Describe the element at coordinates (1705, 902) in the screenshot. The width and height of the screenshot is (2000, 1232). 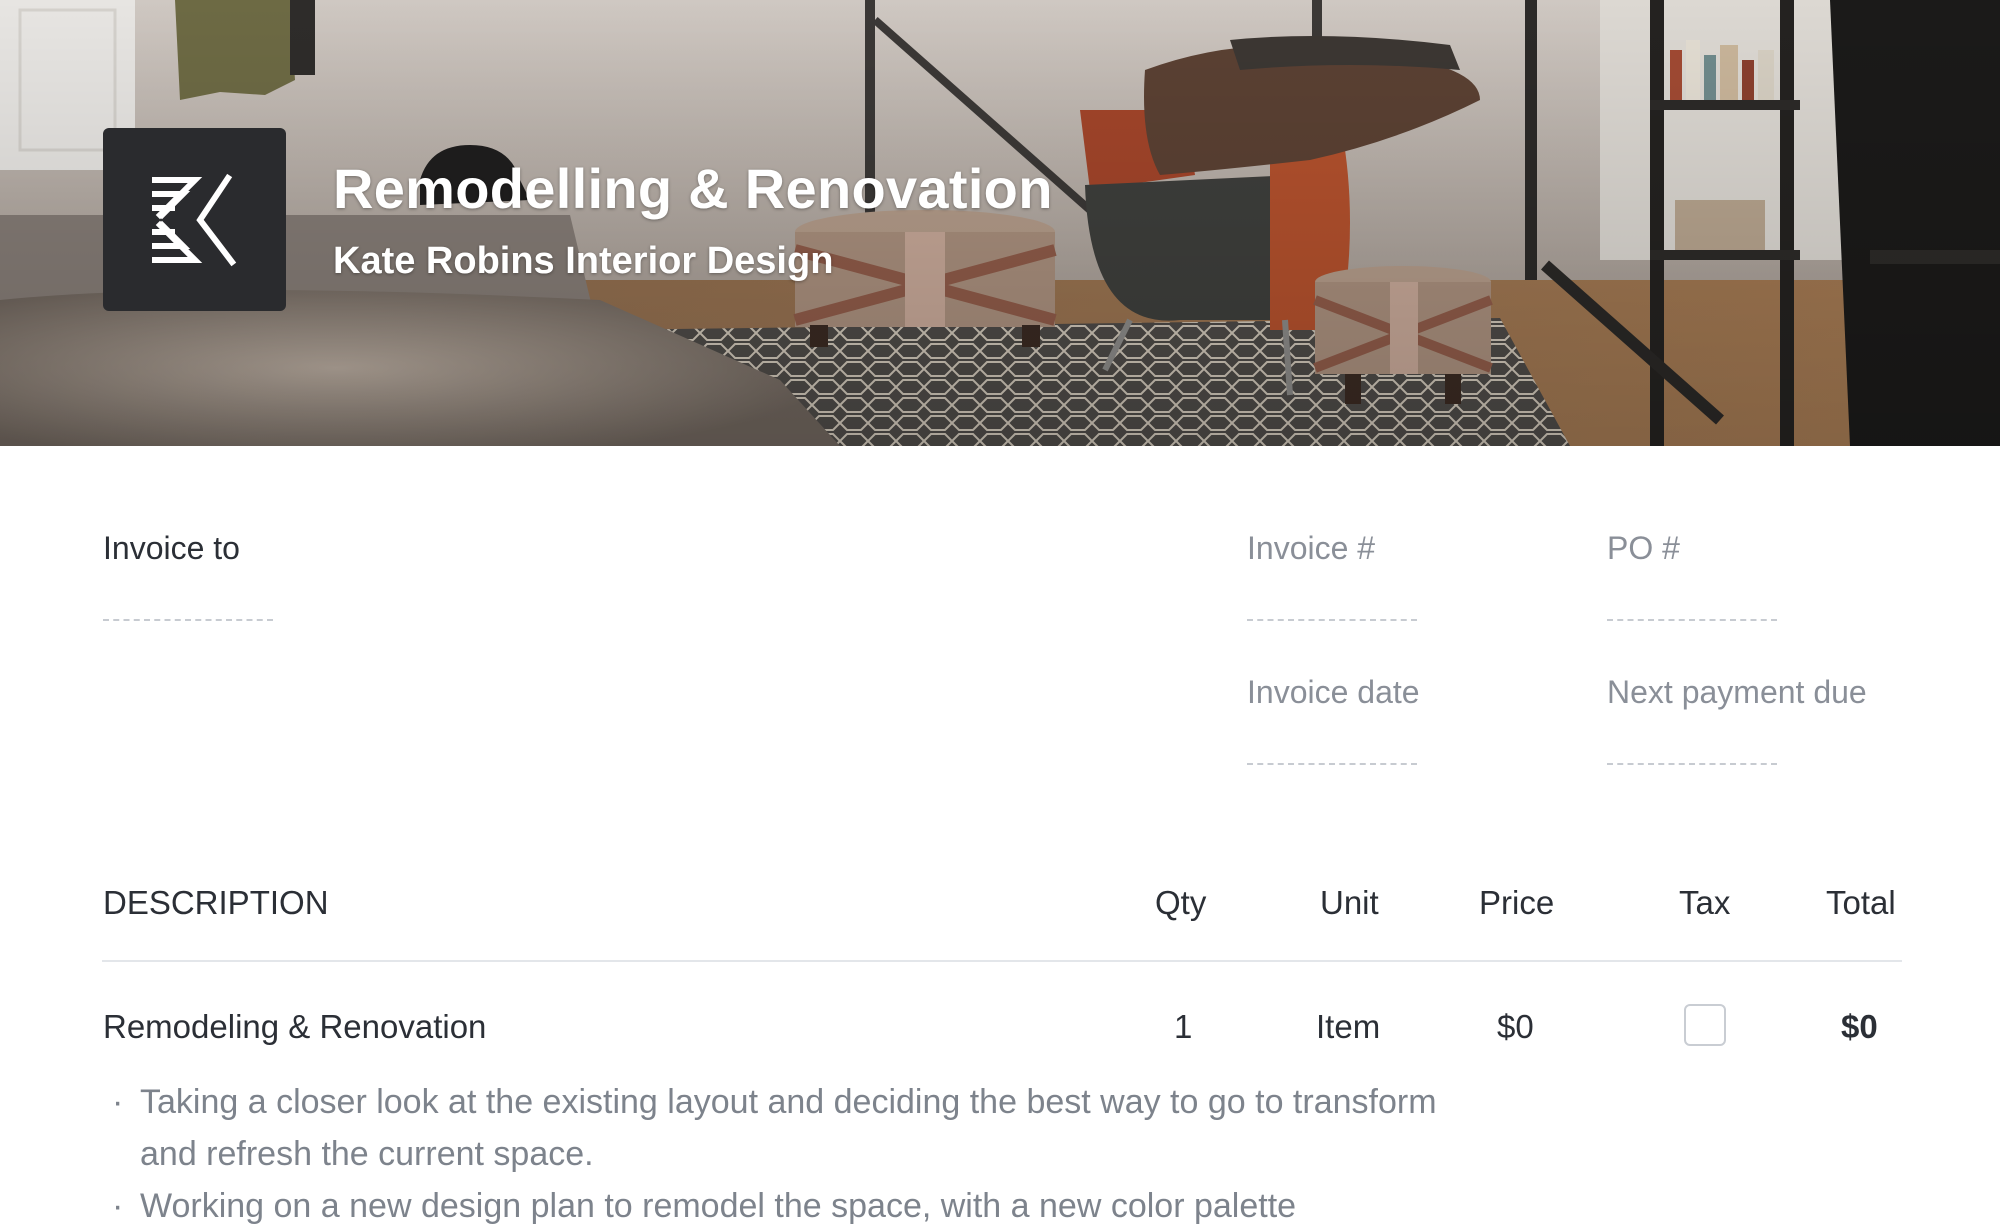
I see `column-header-tax: Tax` at that location.